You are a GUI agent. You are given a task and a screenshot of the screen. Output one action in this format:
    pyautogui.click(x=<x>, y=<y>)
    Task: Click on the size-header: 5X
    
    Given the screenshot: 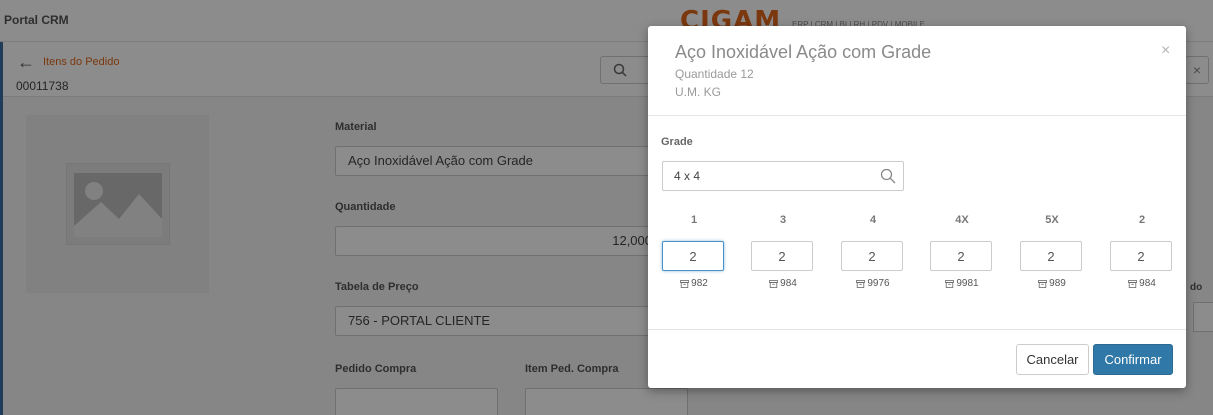 What is the action you would take?
    pyautogui.click(x=1052, y=220)
    